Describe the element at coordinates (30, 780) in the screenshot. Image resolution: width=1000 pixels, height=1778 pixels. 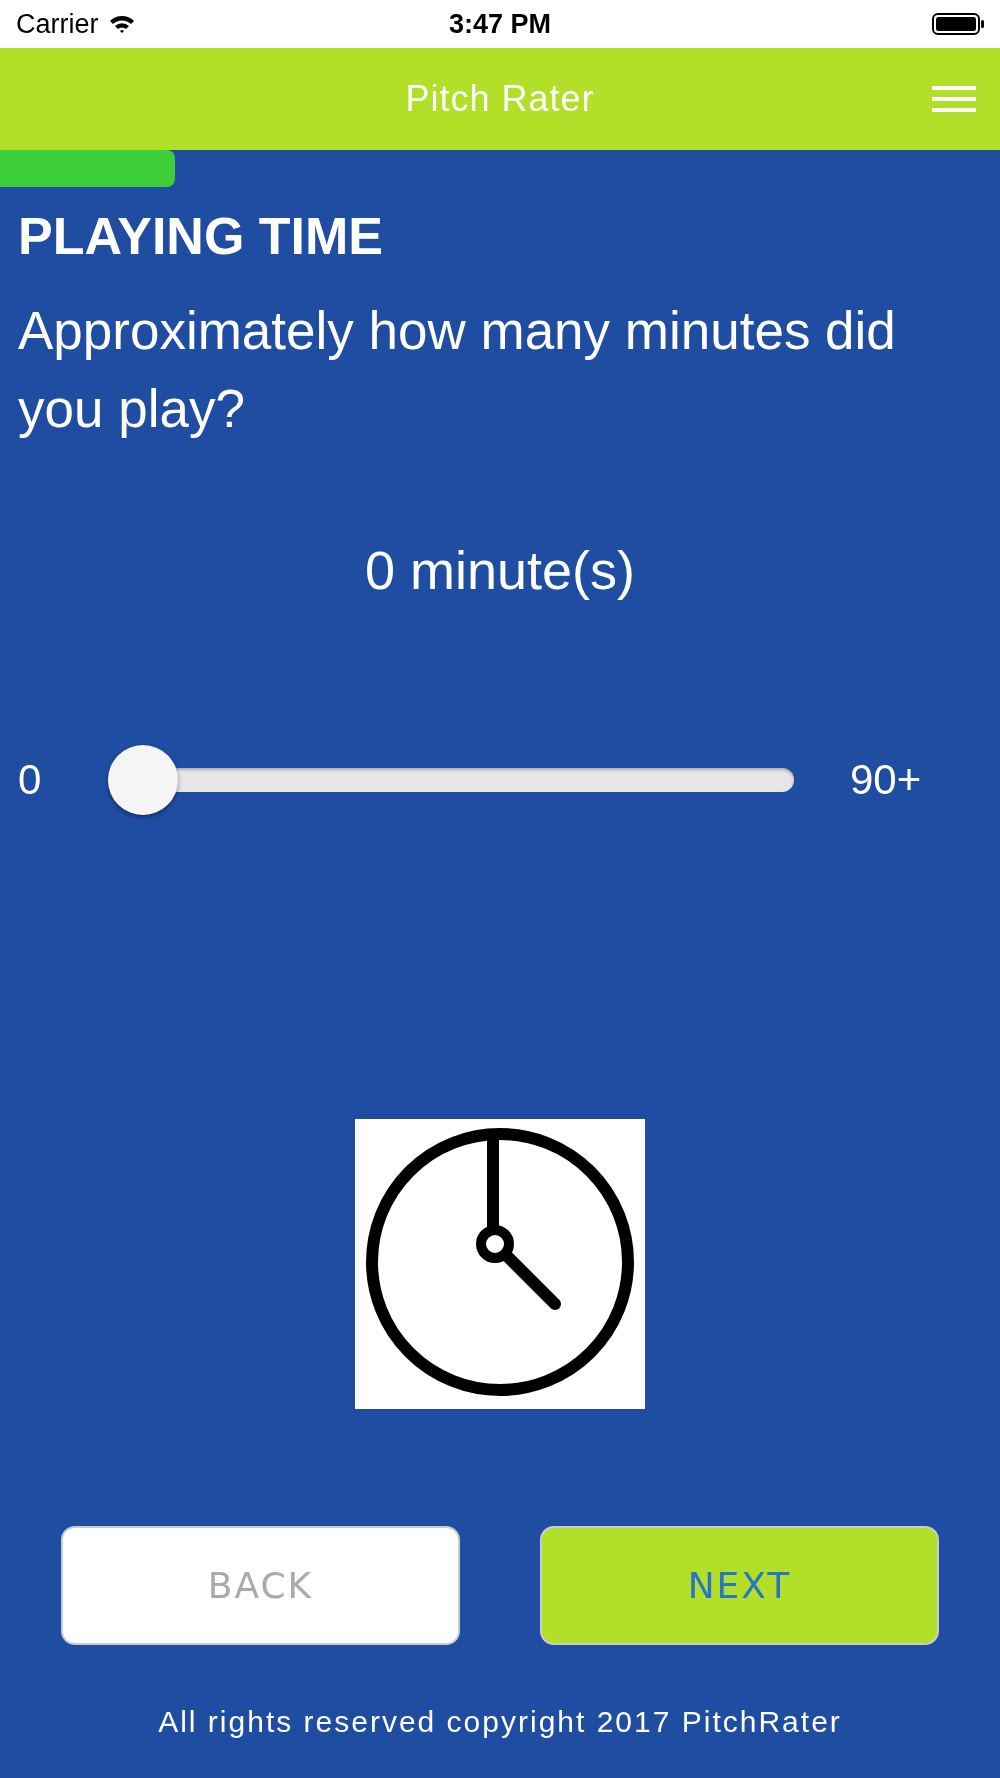
I see `min-label: 0` at that location.